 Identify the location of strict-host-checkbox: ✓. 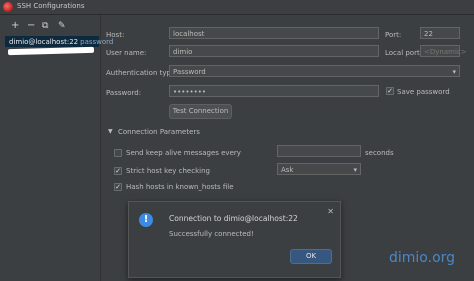
(118, 171).